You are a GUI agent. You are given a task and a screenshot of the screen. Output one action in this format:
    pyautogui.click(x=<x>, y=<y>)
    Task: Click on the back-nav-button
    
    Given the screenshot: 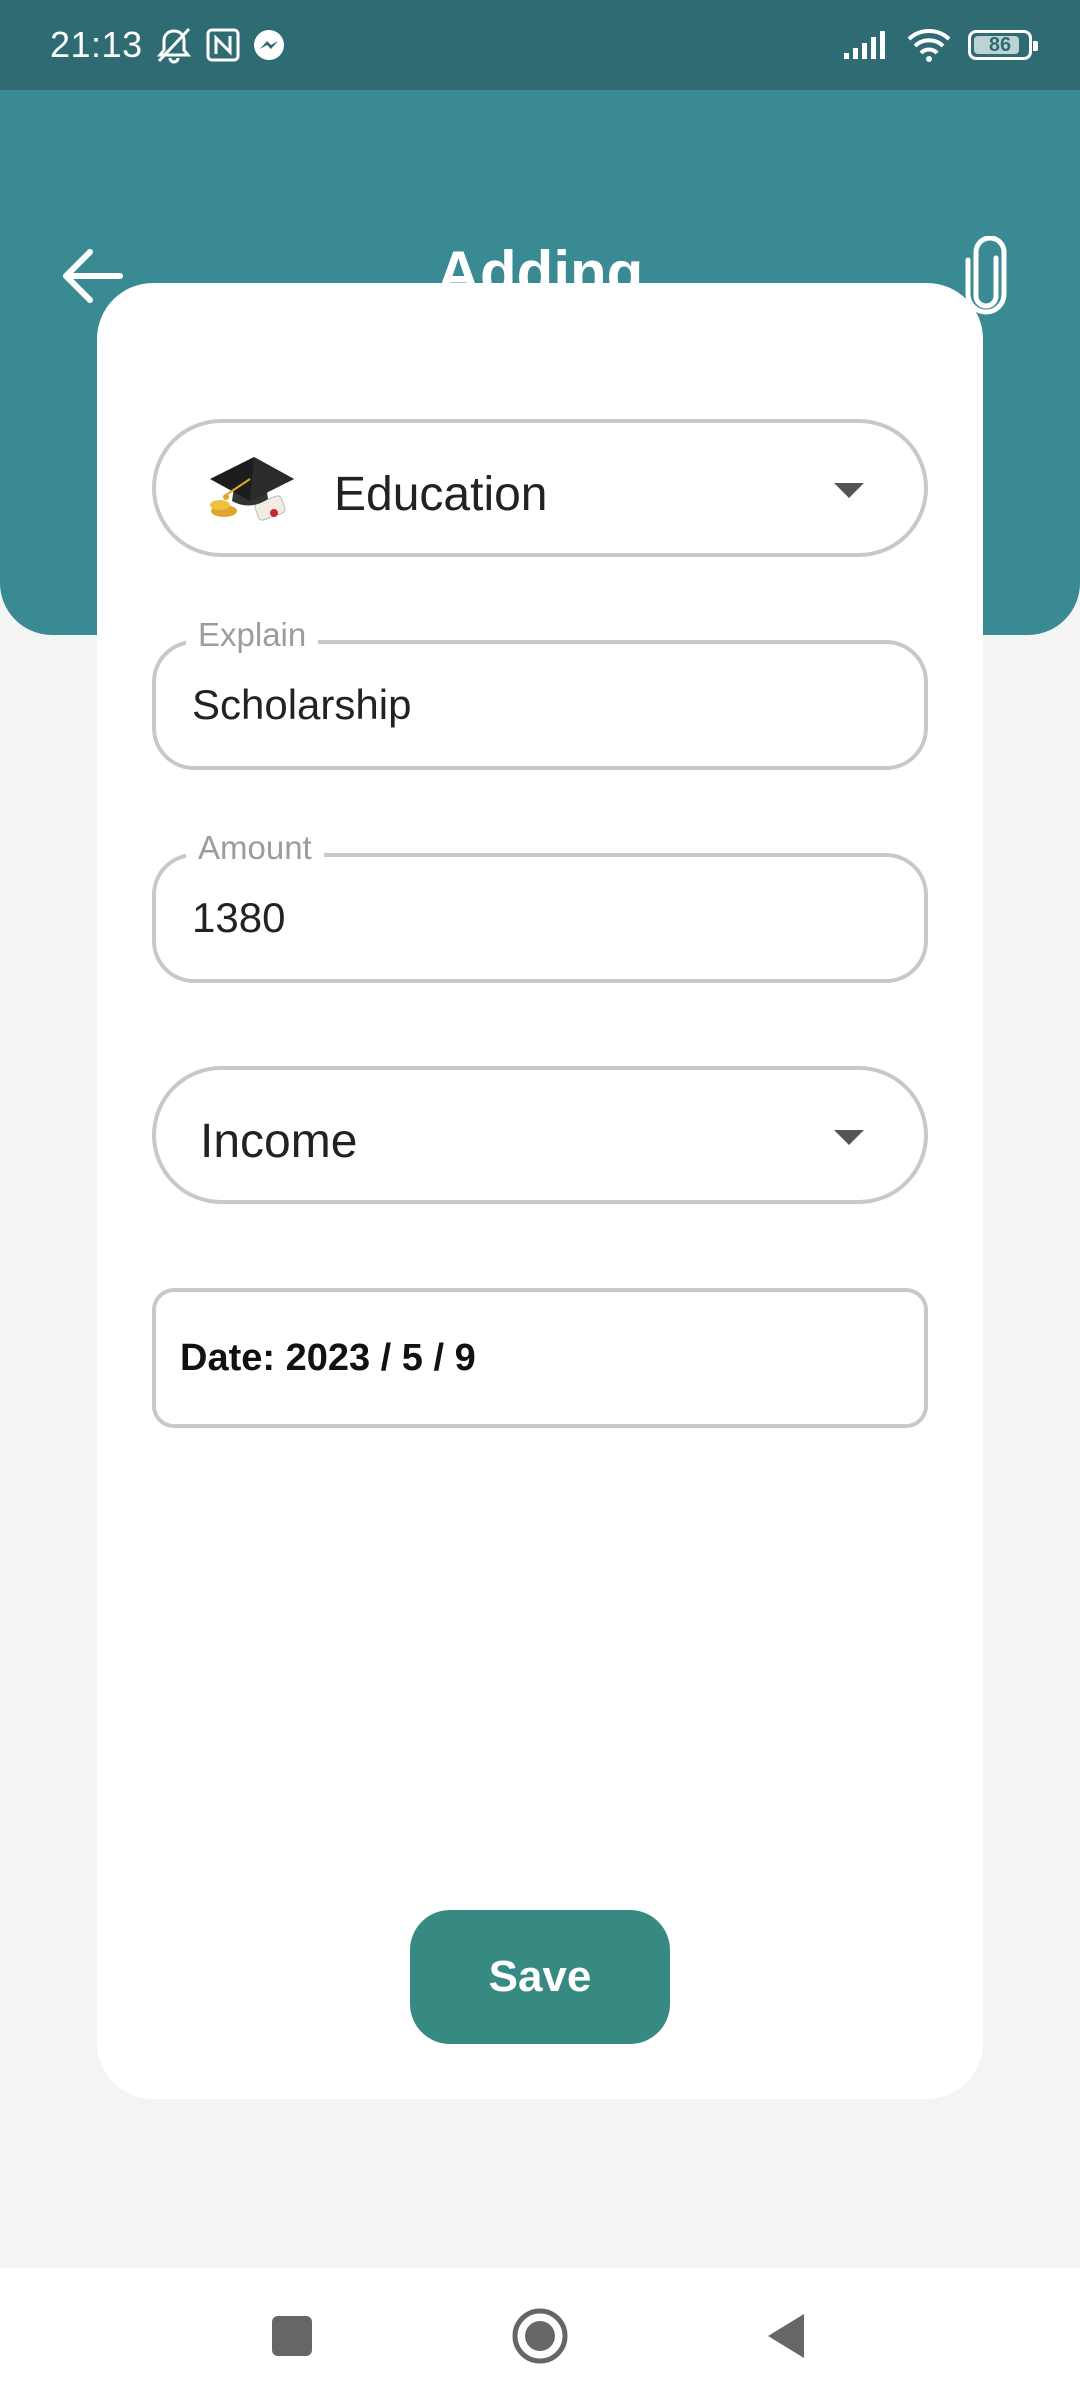 What is the action you would take?
    pyautogui.click(x=786, y=2336)
    